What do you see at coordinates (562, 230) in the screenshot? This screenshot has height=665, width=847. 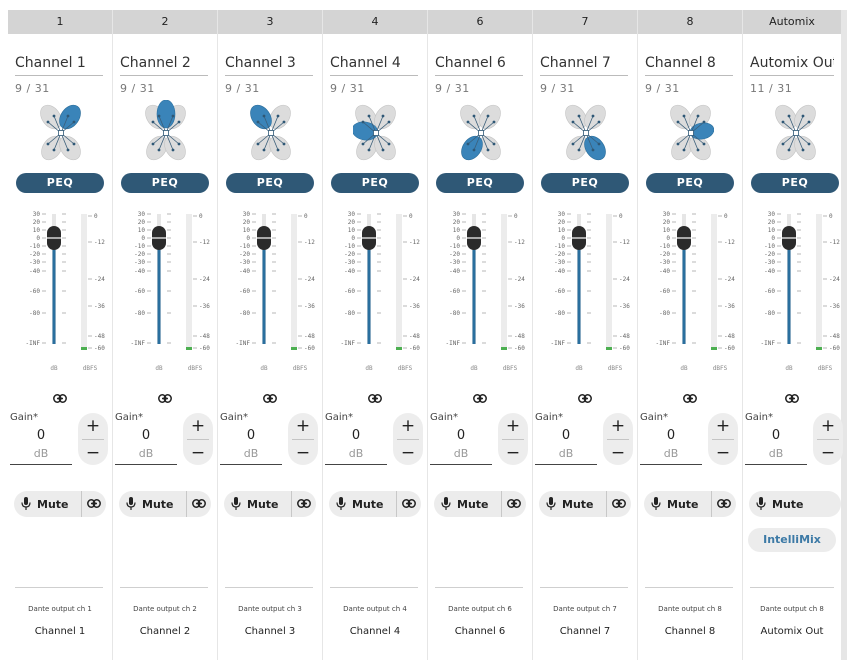 I see `svg-text: 10` at bounding box center [562, 230].